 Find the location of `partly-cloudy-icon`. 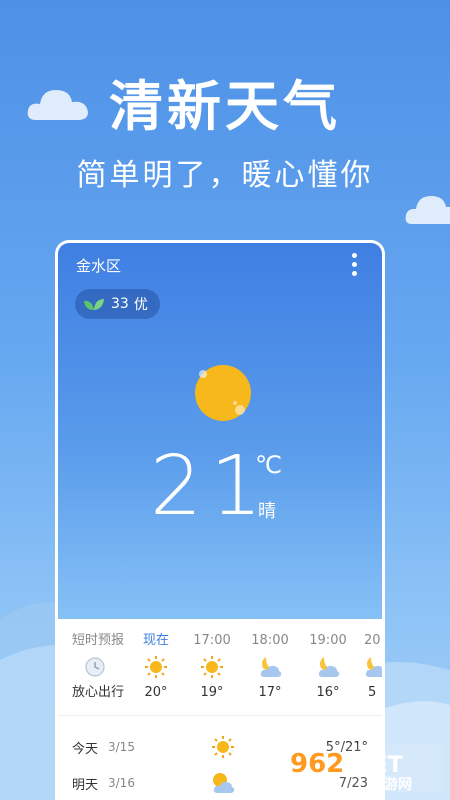

partly-cloudy-icon is located at coordinates (224, 783).